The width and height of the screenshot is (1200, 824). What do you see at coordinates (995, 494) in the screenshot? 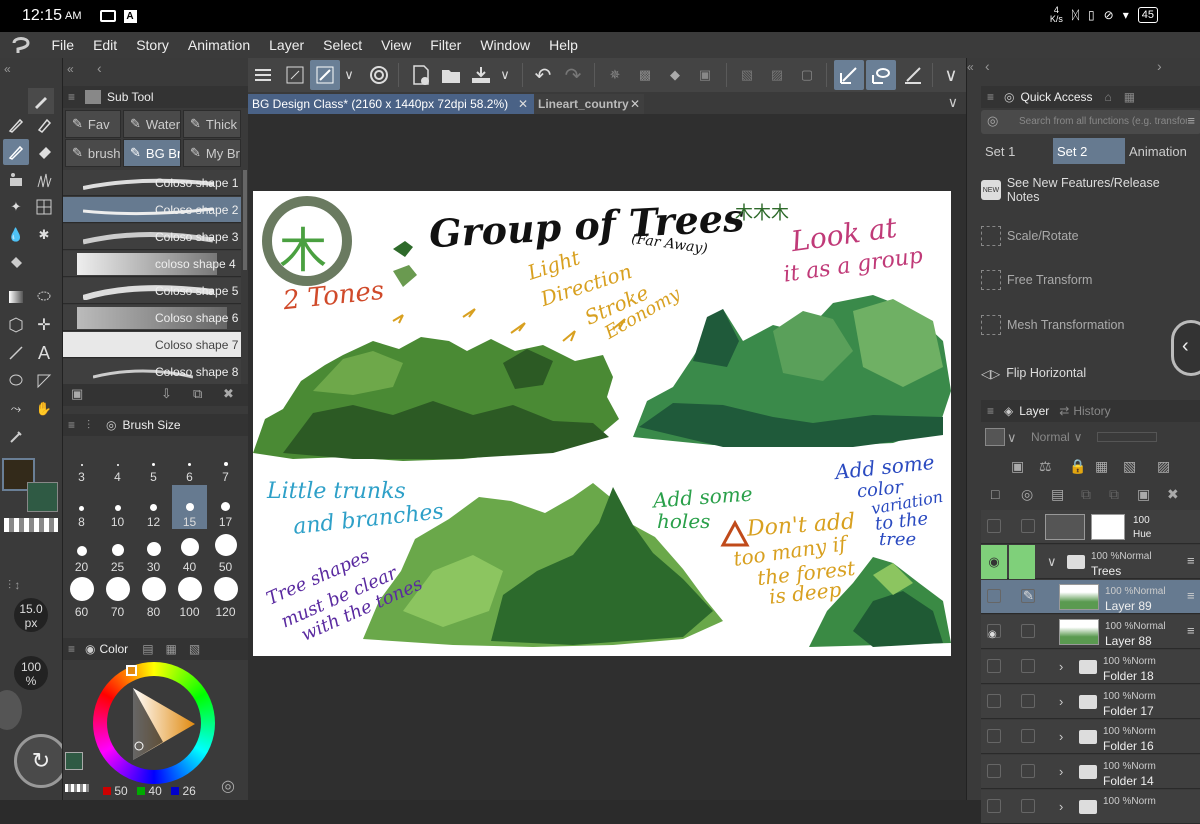
I see `new-raster-layer-icon: □` at bounding box center [995, 494].